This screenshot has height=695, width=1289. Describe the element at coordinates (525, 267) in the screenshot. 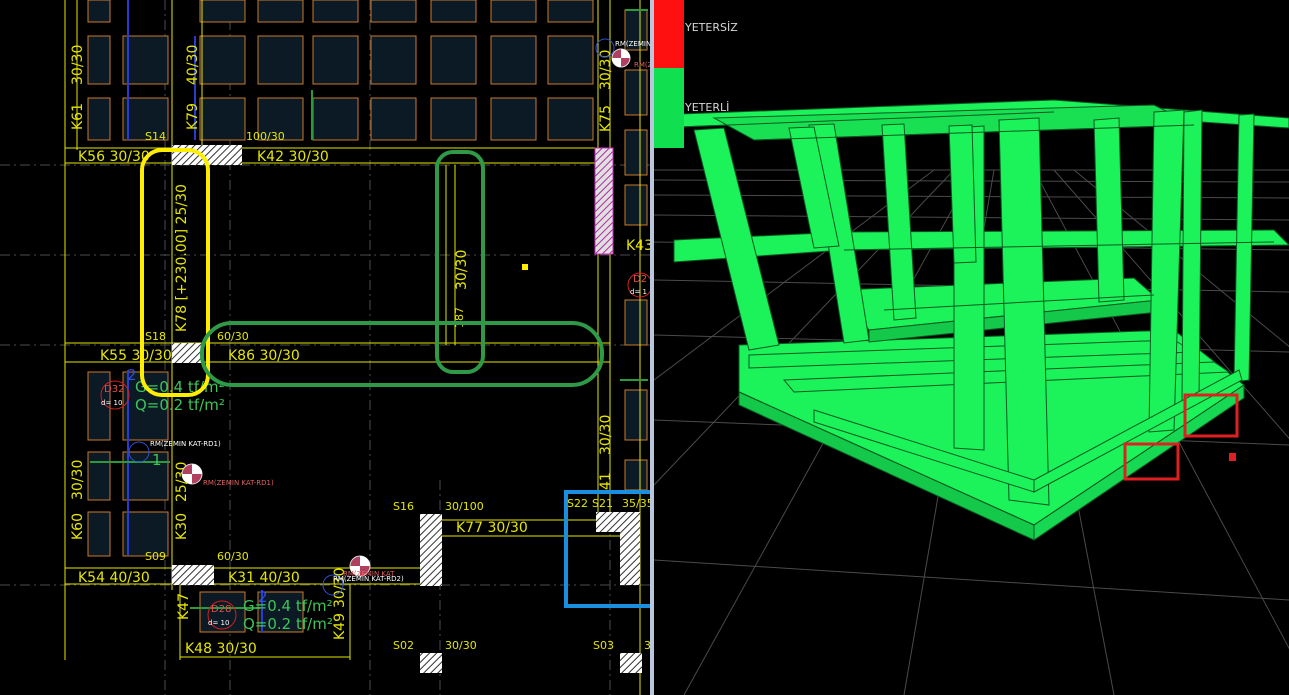

I see `selection-point` at that location.